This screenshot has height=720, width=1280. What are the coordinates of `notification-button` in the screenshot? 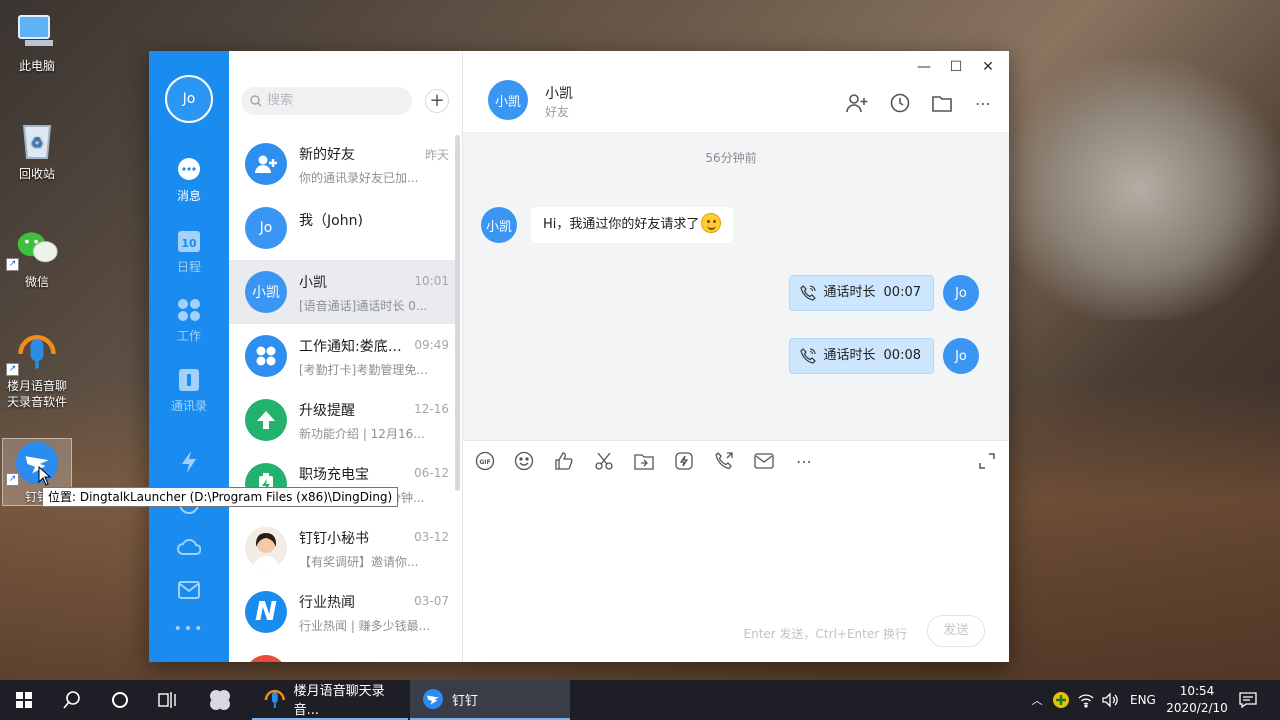 It's located at (1248, 700).